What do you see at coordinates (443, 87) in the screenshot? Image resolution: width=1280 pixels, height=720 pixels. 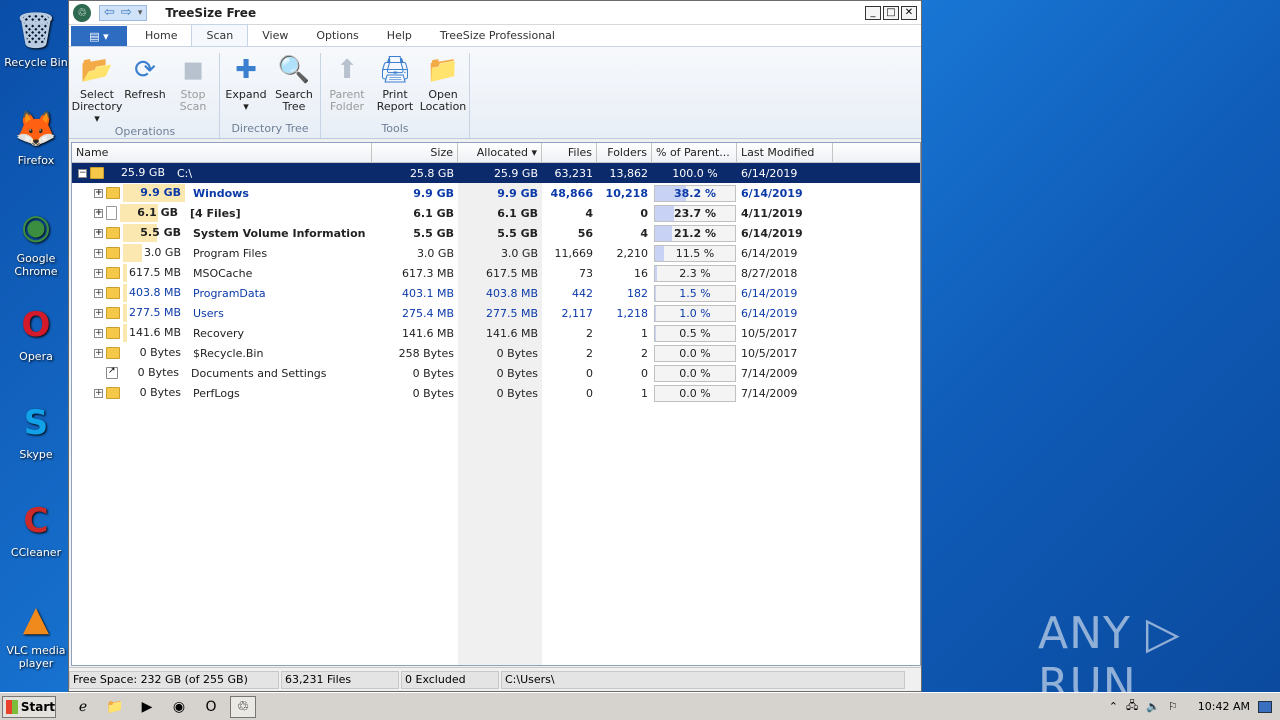 I see `open-location-button: 📁 Open Location` at bounding box center [443, 87].